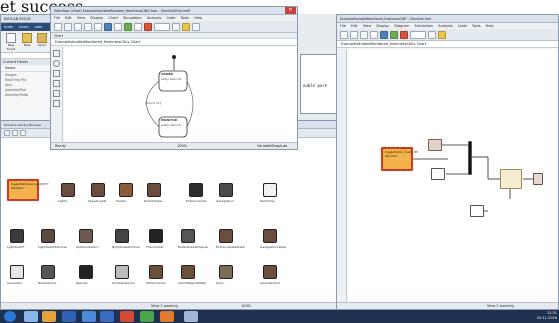 The width and height of the screenshot is (559, 323). Describe the element at coordinates (126, 190) in the screenshot. I see `library-block-heater-icon` at that location.